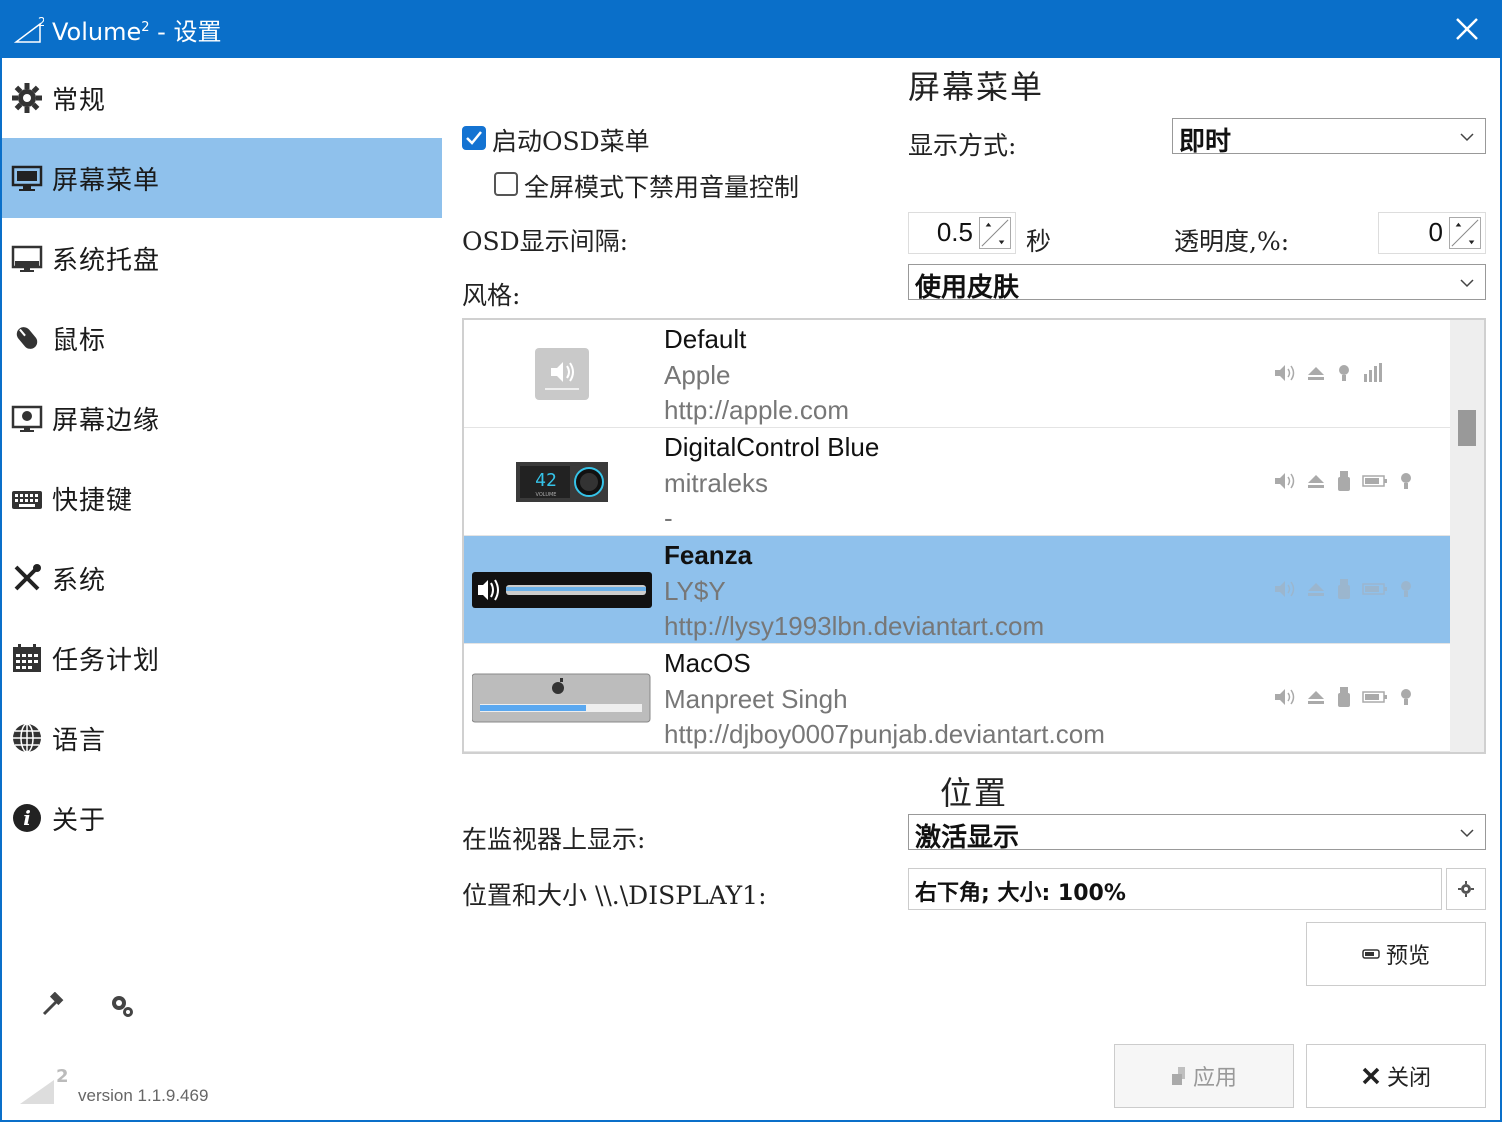 This screenshot has width=1502, height=1122. Describe the element at coordinates (697, 375) in the screenshot. I see `skin-author: Apple` at that location.